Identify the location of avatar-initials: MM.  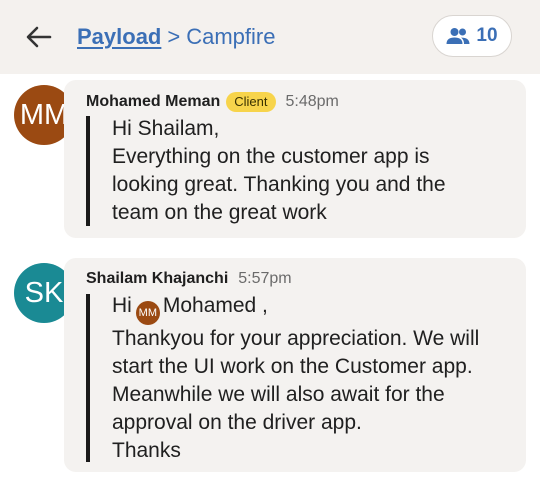
(44, 114).